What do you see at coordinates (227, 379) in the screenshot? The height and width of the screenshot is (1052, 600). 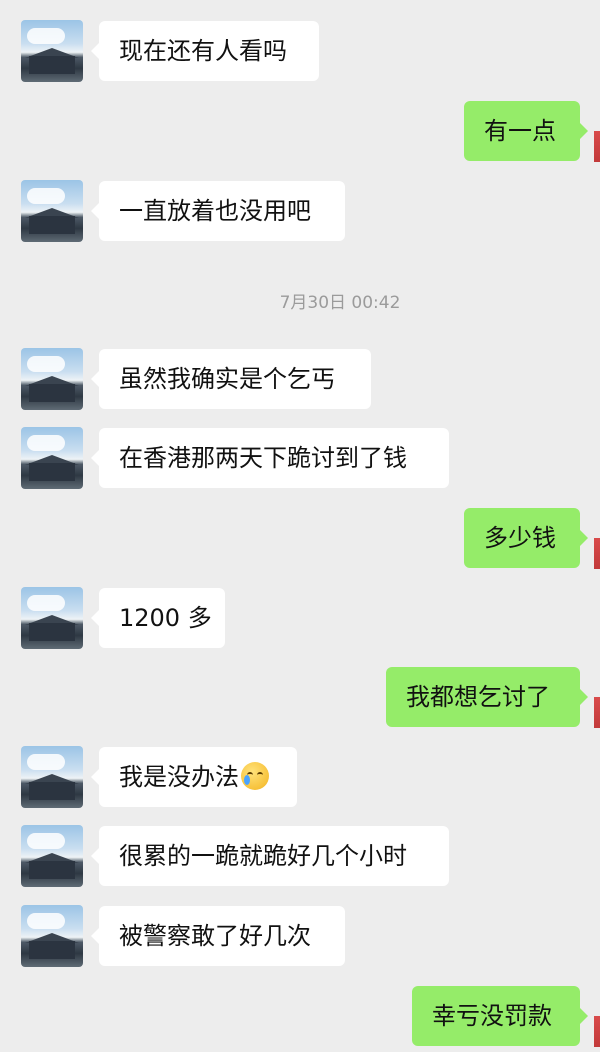 I see `message-text: 虽然我确实是个乞丐` at bounding box center [227, 379].